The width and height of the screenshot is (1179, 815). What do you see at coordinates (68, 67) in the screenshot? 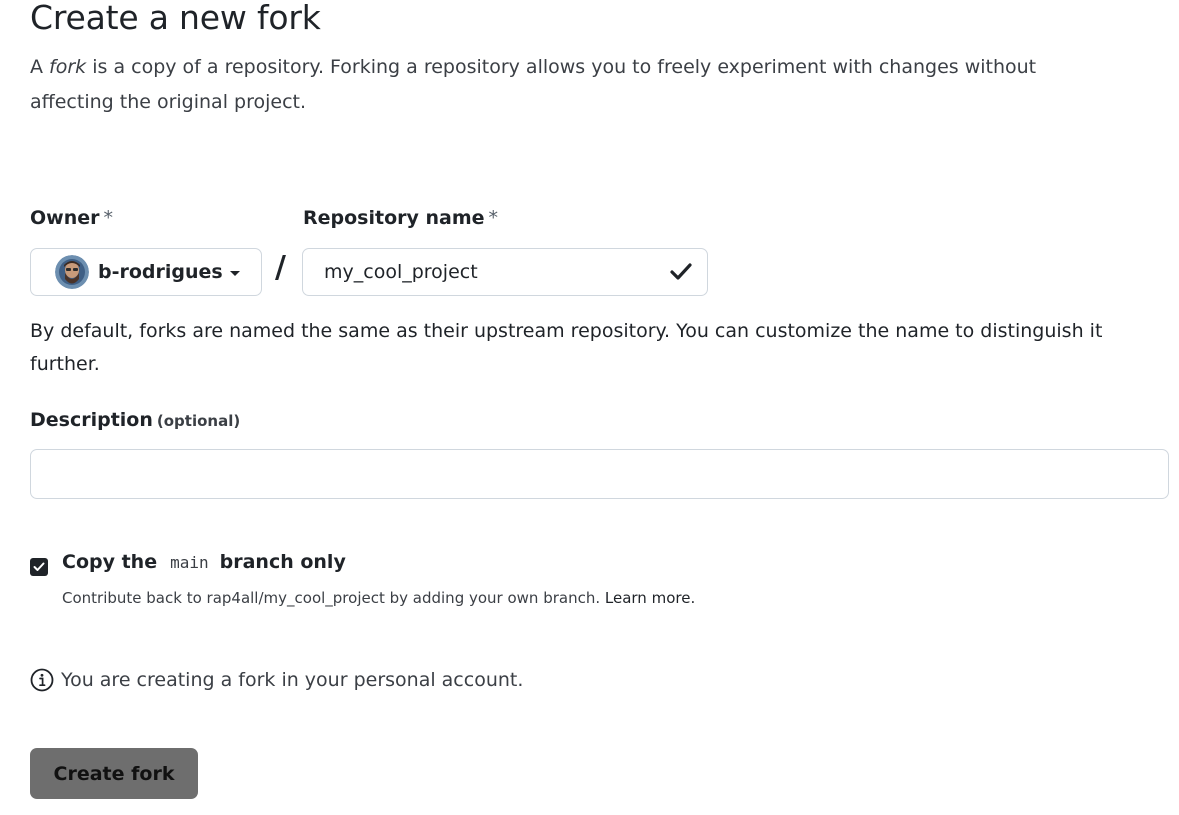
I see `subtitle-emphasis: fork` at bounding box center [68, 67].